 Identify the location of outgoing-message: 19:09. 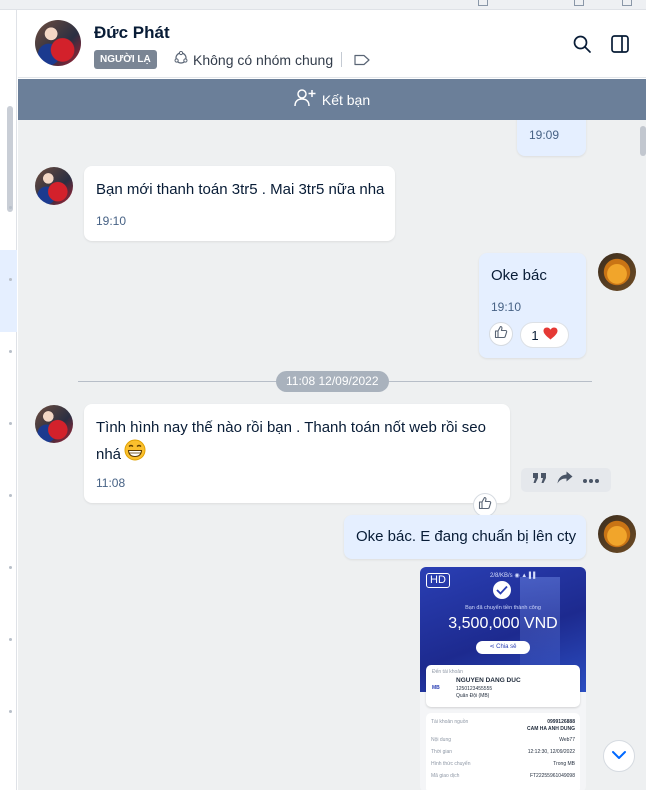
(551, 138).